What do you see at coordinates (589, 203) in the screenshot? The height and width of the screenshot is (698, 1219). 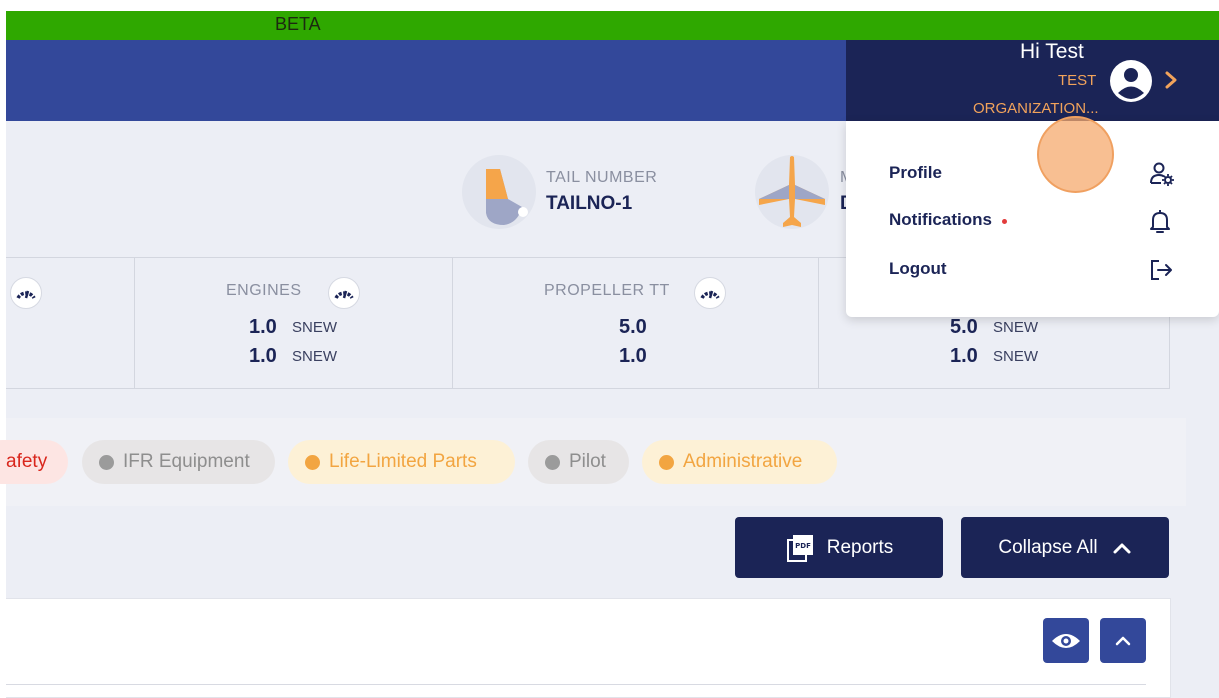 I see `tail-number-value: TAILNO-1` at bounding box center [589, 203].